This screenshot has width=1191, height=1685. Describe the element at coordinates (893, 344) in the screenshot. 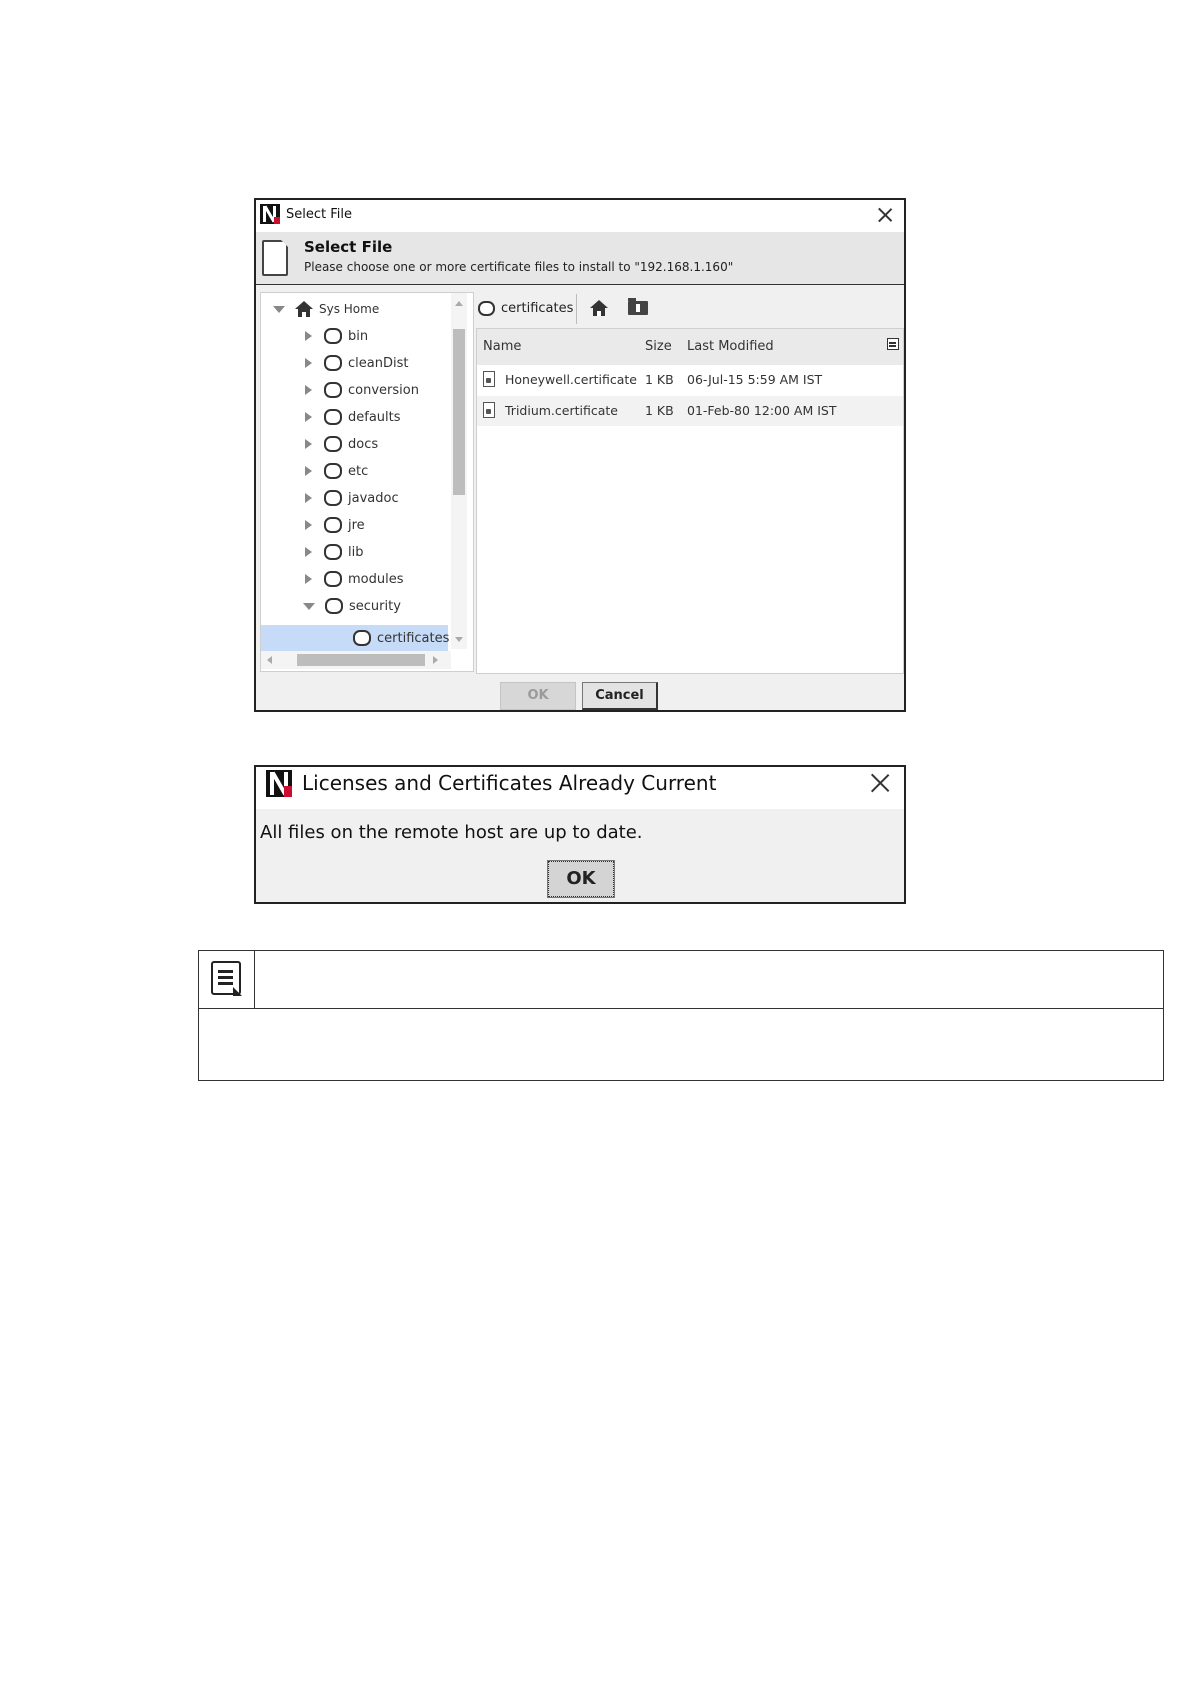

I see `column-chooser-icon` at that location.